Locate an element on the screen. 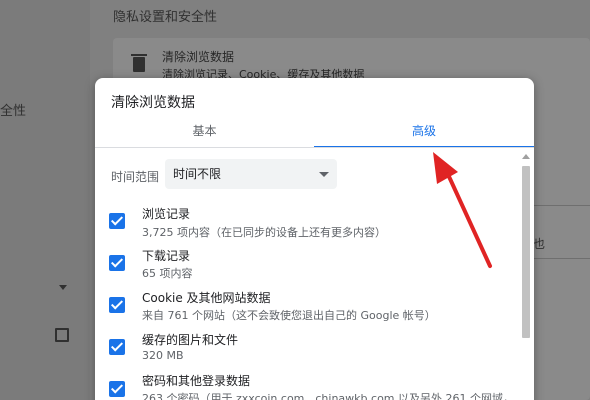 This screenshot has width=590, height=400. cache-checkbox is located at coordinates (117, 347).